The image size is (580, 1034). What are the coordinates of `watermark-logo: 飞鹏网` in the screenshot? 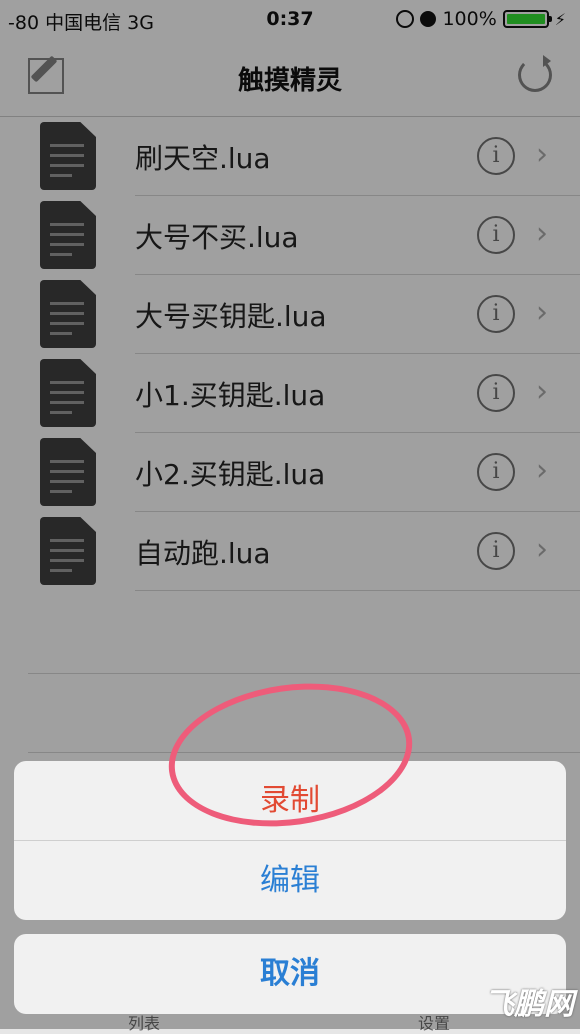 It's located at (529, 1004).